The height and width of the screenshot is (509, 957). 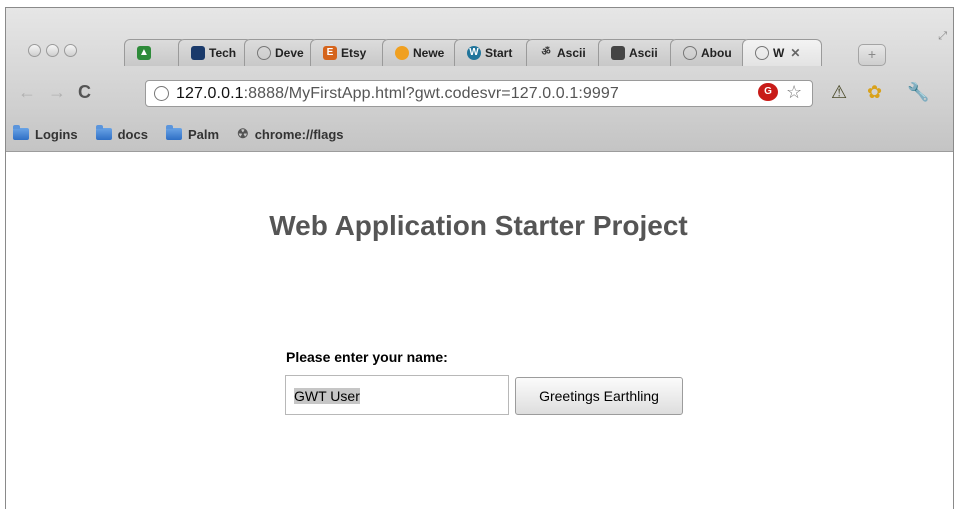 I want to click on tab-label: Etsy, so click(x=354, y=53).